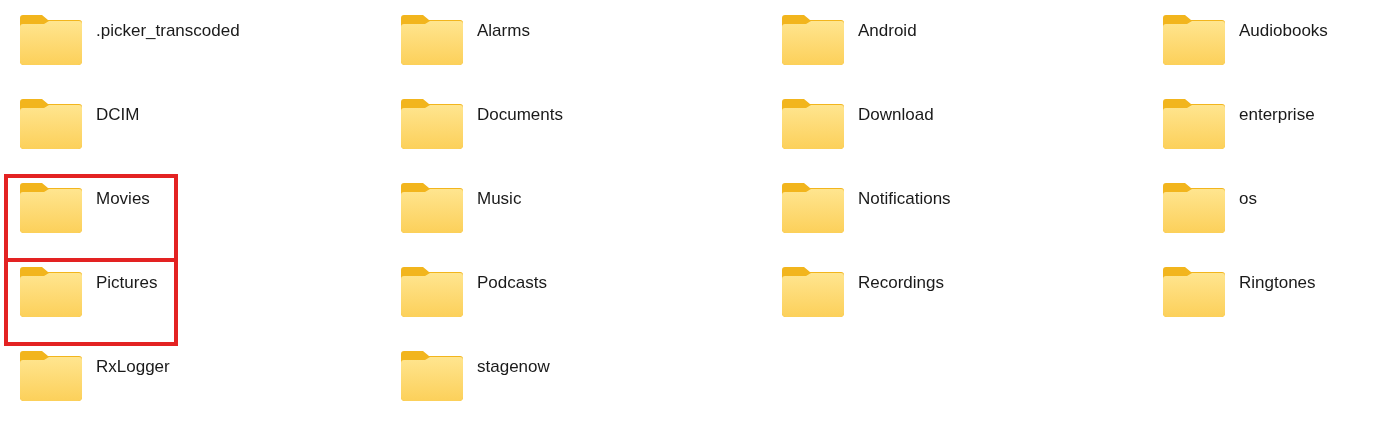  I want to click on folder-item: Ringtones, so click(1239, 292).